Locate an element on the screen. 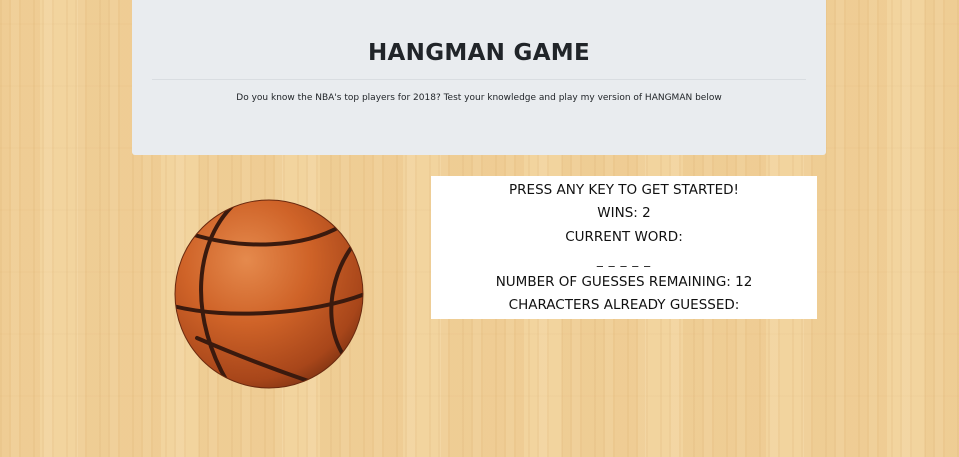 The height and width of the screenshot is (457, 959). page-title: HANGMAN GAME is located at coordinates (479, 53).